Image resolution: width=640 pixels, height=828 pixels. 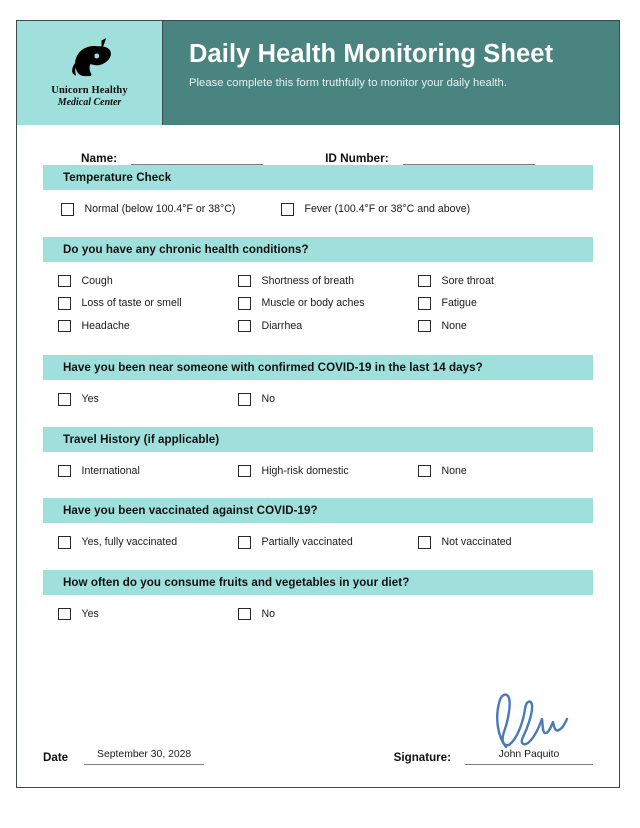 What do you see at coordinates (282, 325) in the screenshot?
I see `checkbox-label: Diarrhea` at bounding box center [282, 325].